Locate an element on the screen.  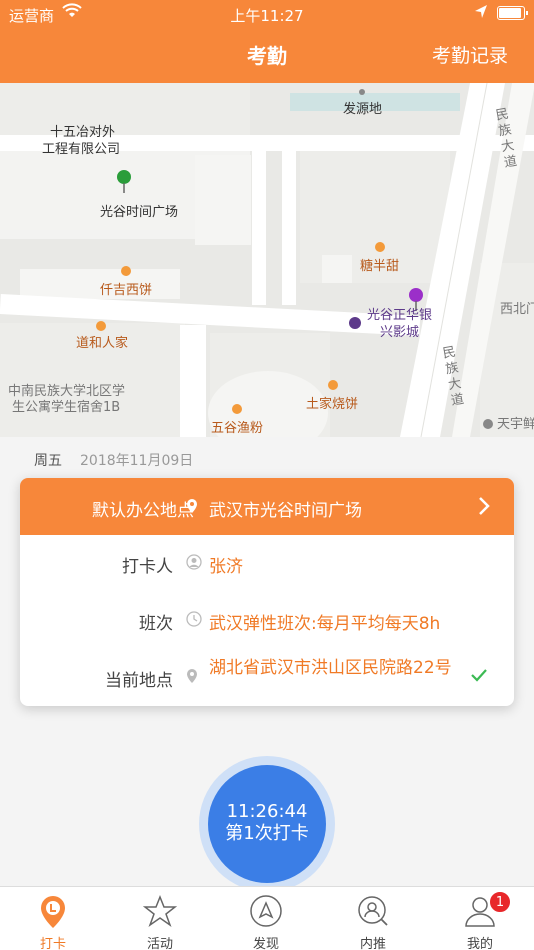
person-icon is located at coordinates (194, 564).